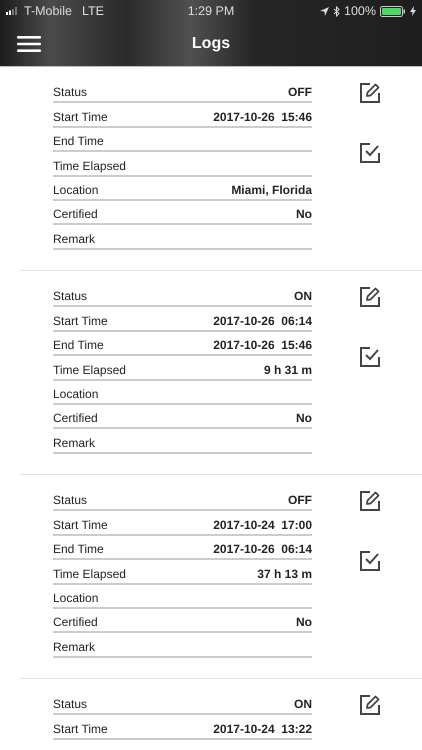  I want to click on charging-icon, so click(413, 11).